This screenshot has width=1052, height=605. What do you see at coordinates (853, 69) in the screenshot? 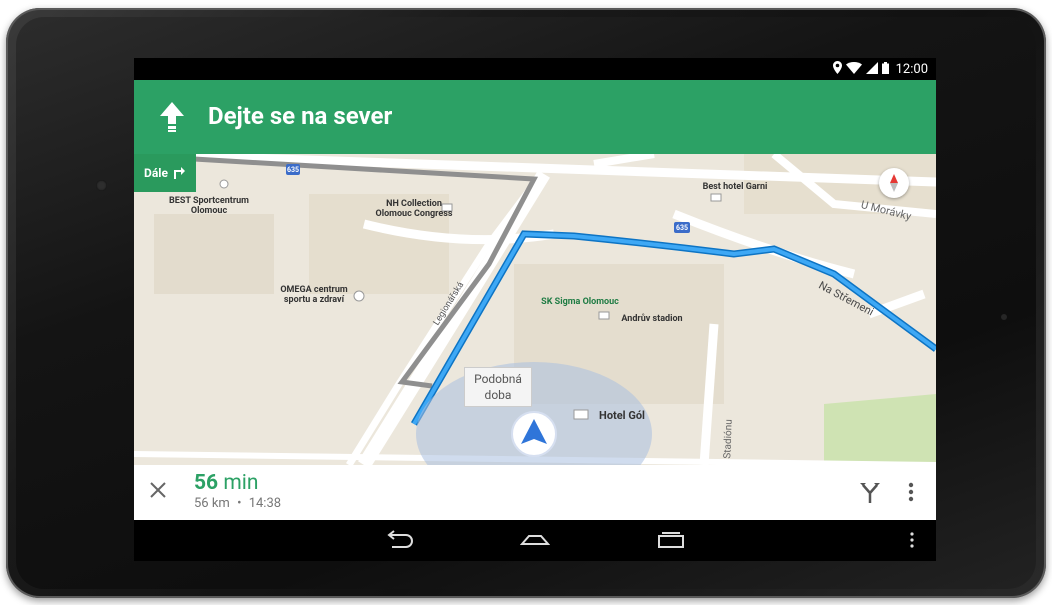
I see `wifi-icon` at bounding box center [853, 69].